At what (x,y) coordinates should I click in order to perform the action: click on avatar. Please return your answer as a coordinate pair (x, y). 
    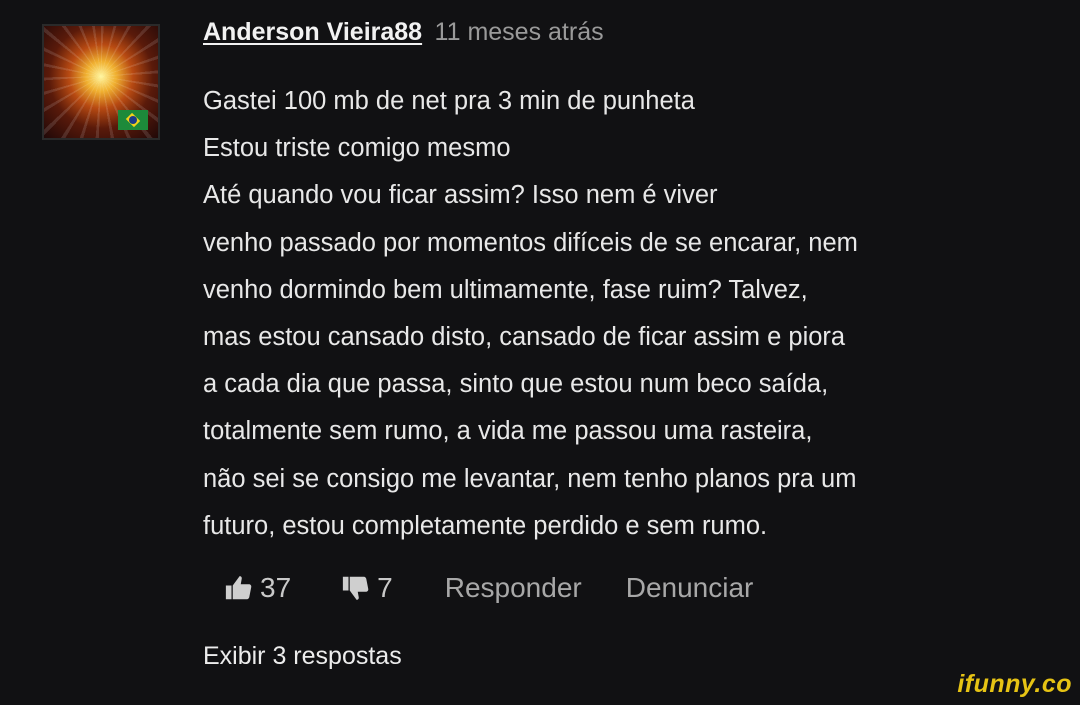
    Looking at the image, I should click on (101, 82).